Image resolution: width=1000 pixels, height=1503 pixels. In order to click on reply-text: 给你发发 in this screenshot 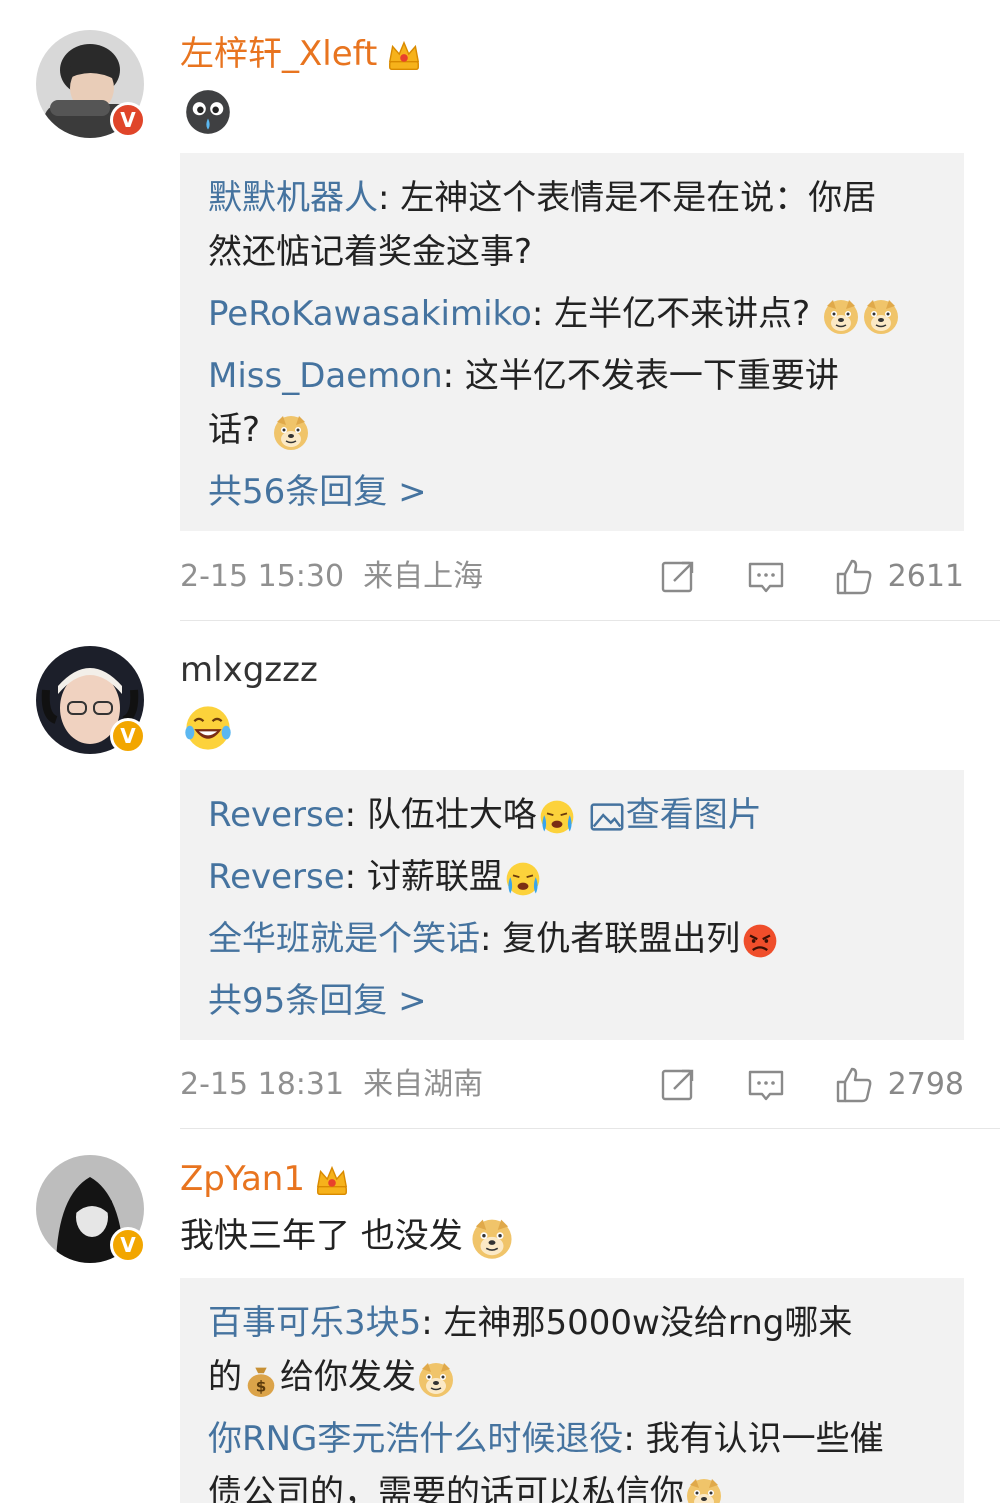, I will do `click(348, 1377)`.